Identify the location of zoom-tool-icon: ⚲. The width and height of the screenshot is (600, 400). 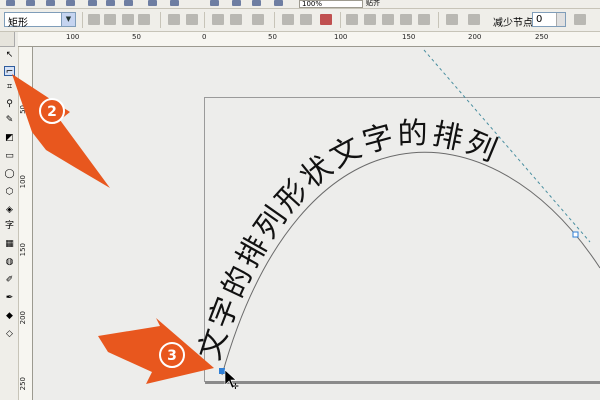
(9, 104).